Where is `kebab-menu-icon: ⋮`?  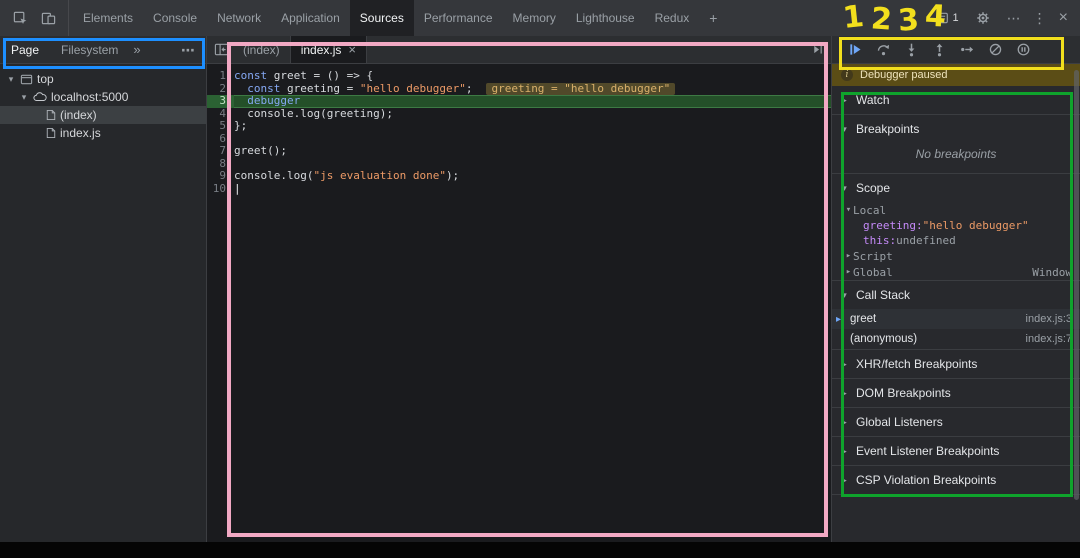
kebab-menu-icon: ⋮ is located at coordinates (1040, 18).